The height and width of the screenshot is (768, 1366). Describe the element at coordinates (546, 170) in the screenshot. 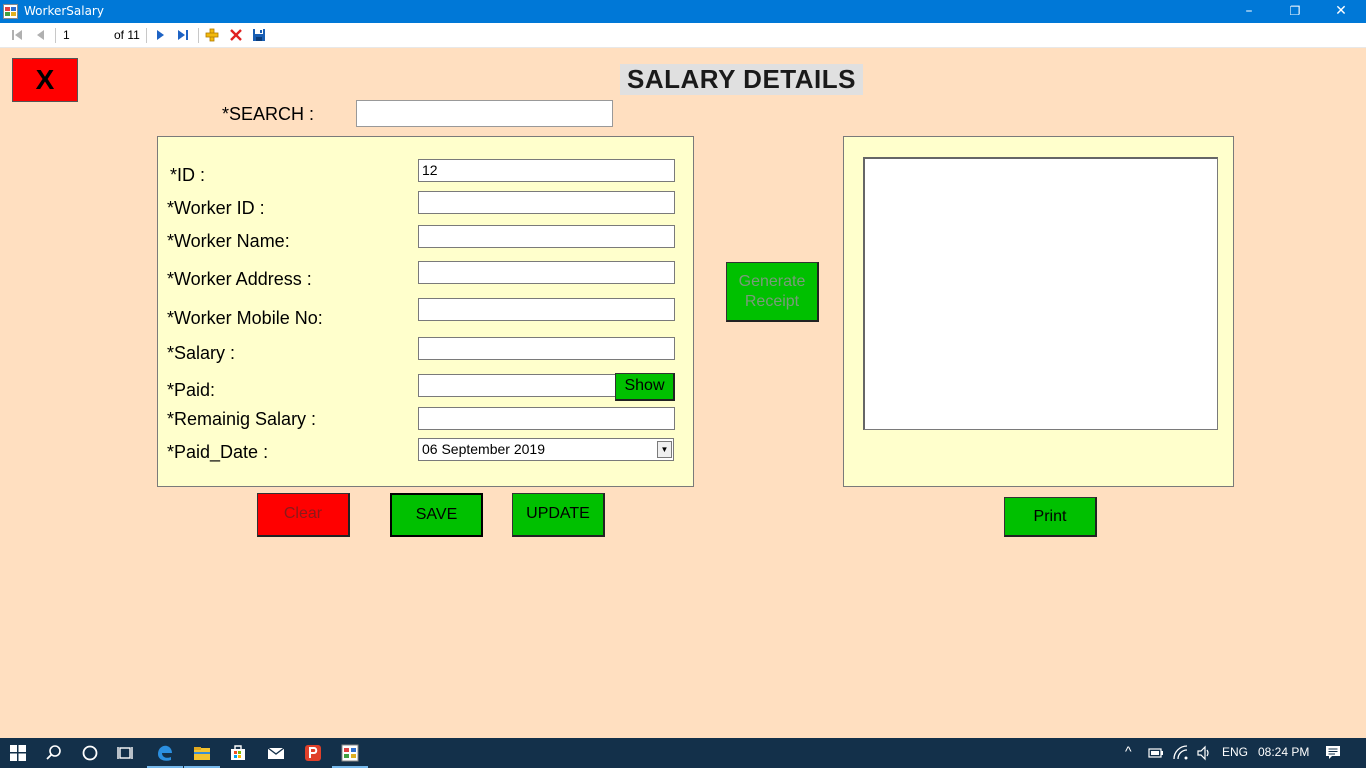

I see `id-input: 12` at that location.